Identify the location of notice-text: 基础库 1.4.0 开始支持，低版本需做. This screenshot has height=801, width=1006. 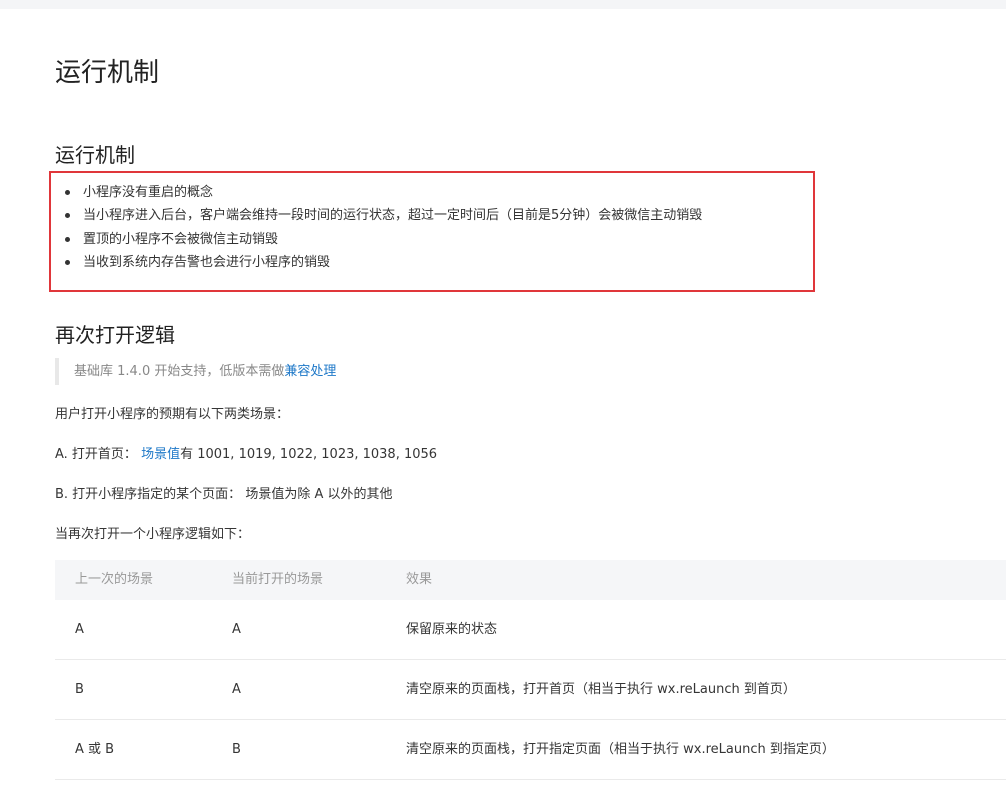
(179, 371).